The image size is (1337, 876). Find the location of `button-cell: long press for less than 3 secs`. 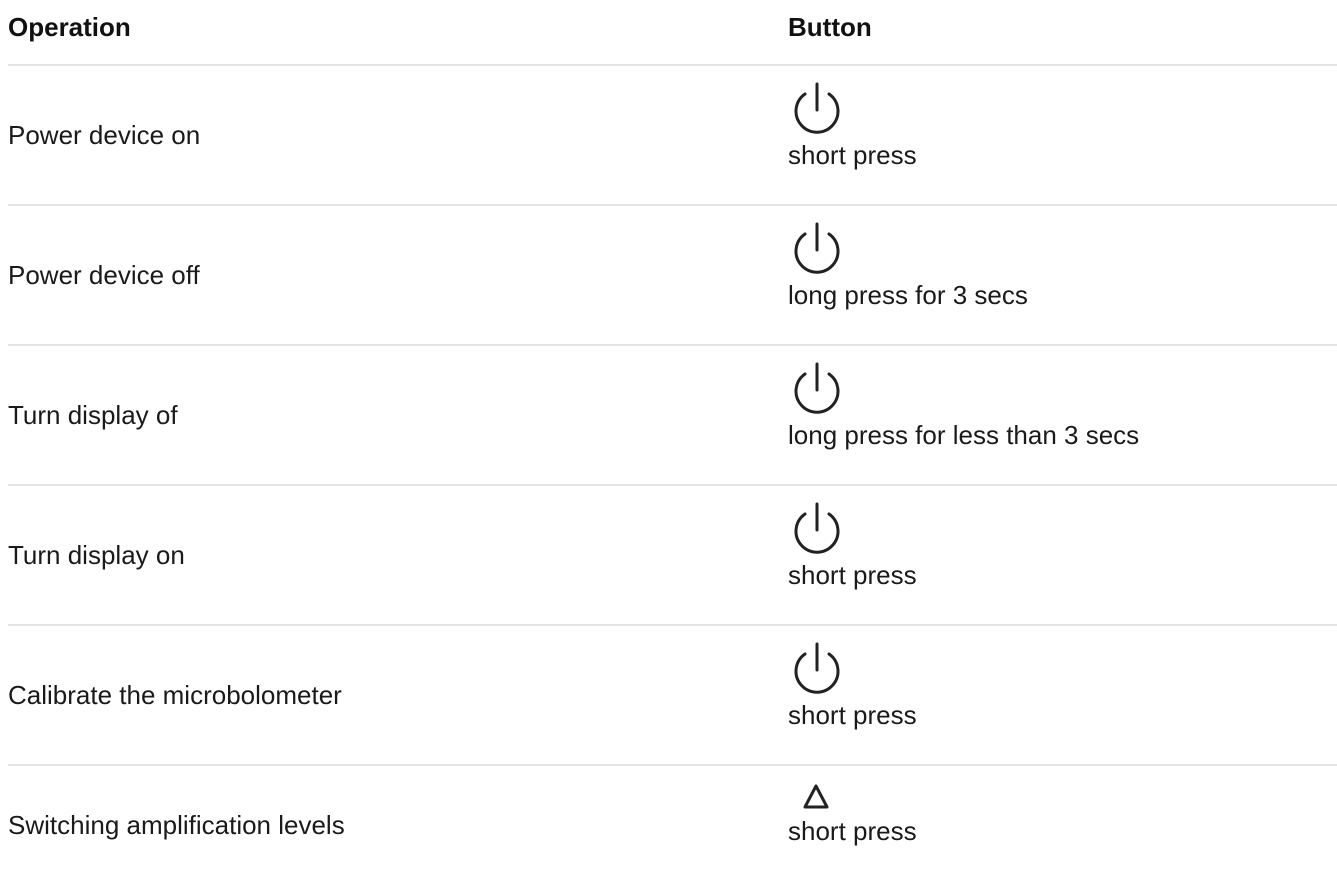

button-cell: long press for less than 3 secs is located at coordinates (963, 406).